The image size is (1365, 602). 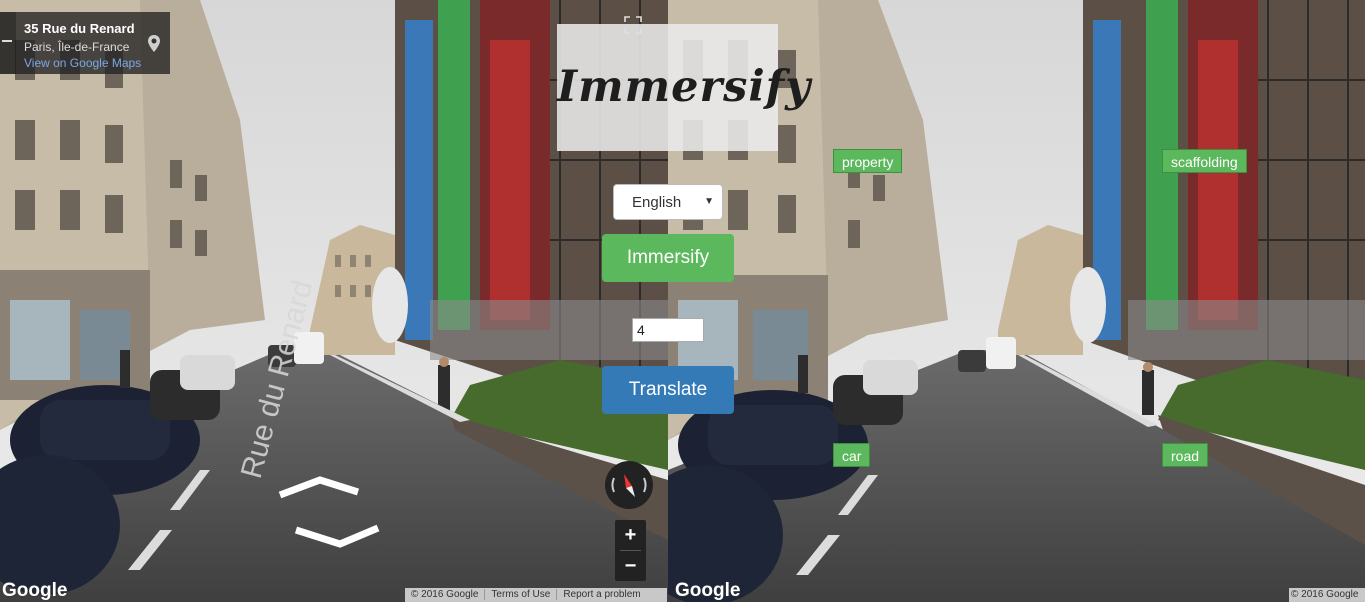 I want to click on app-logo-box: Immersify, so click(x=684, y=87).